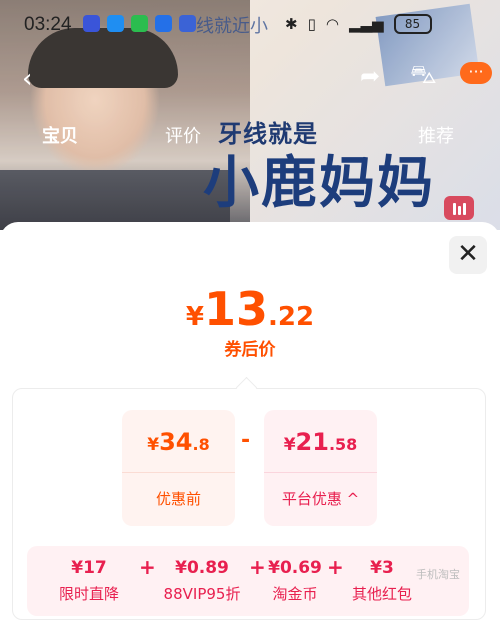 The image size is (500, 620). What do you see at coordinates (382, 568) in the screenshot?
I see `breakdown-amount: ¥3` at bounding box center [382, 568].